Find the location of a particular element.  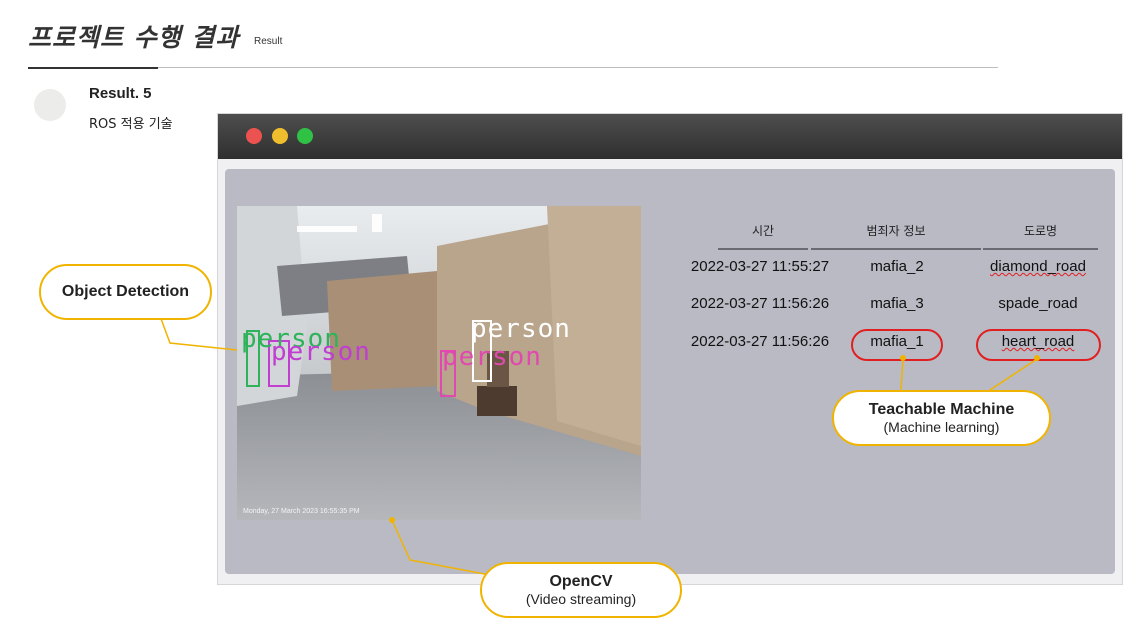

callout-teachable-machine: Teachable Machine (Machine learning) is located at coordinates (941, 418).